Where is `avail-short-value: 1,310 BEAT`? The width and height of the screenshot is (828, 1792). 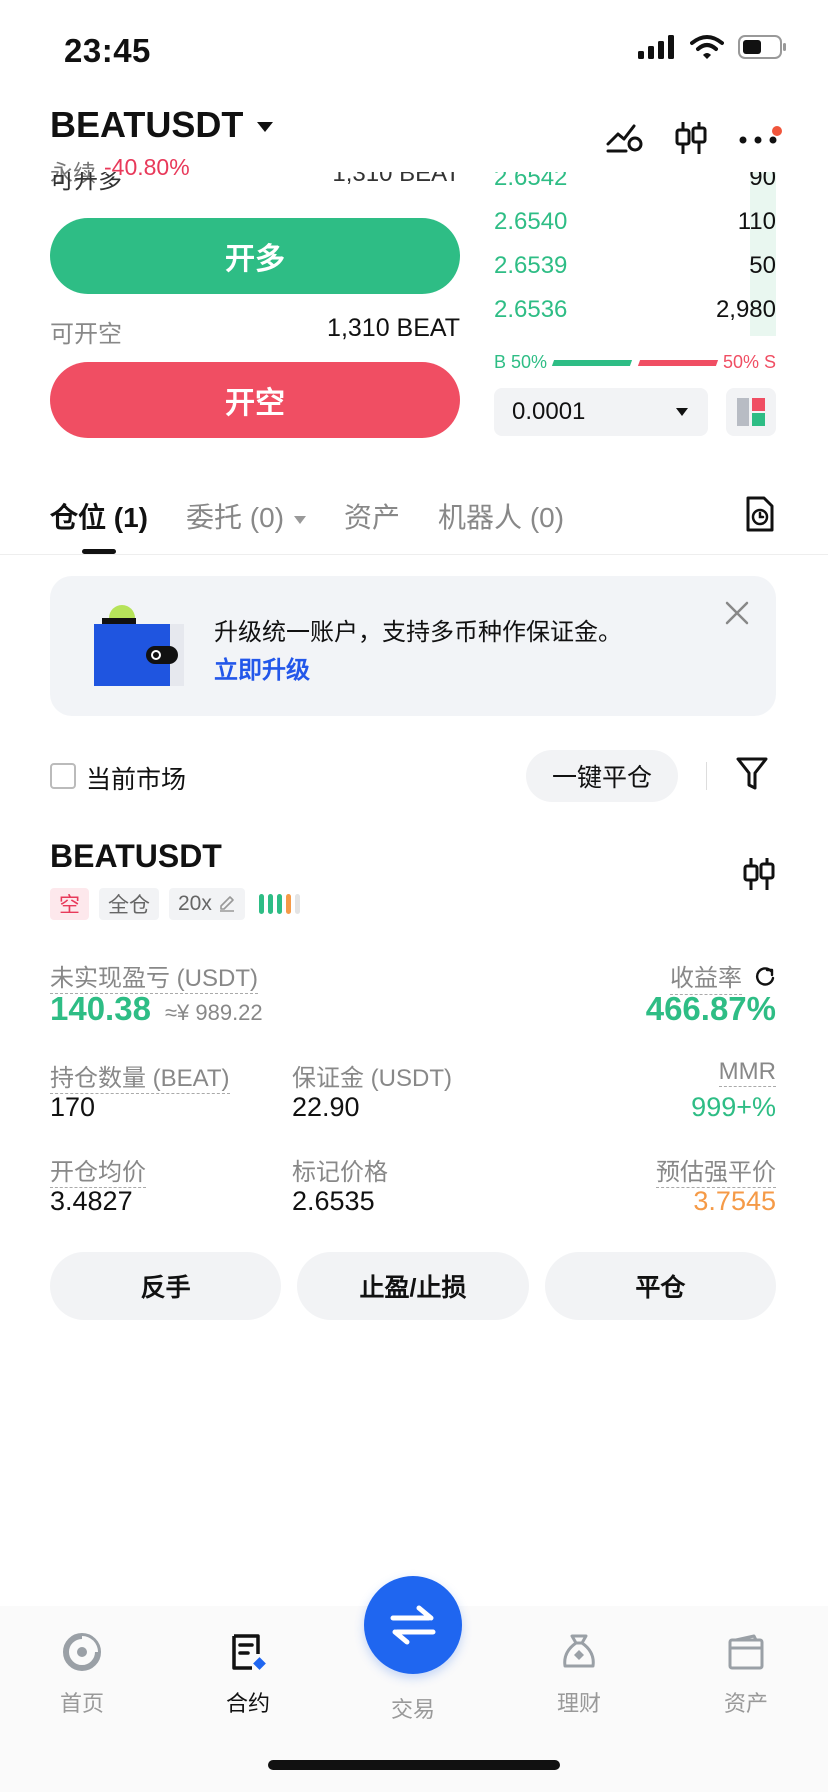
avail-short-value: 1,310 BEAT is located at coordinates (393, 328).